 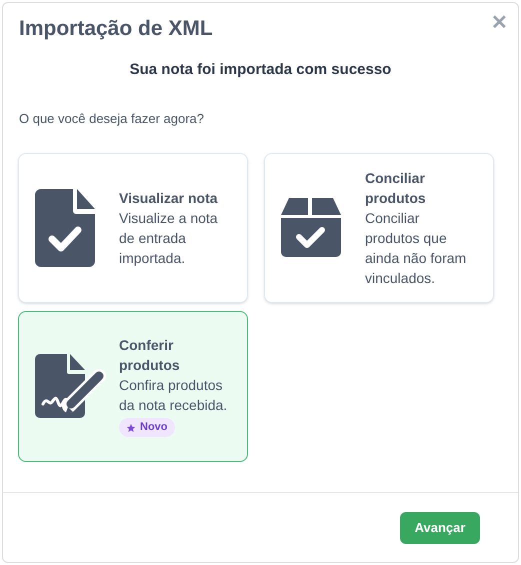 What do you see at coordinates (396, 188) in the screenshot?
I see `option-title: Conciliar produtos` at bounding box center [396, 188].